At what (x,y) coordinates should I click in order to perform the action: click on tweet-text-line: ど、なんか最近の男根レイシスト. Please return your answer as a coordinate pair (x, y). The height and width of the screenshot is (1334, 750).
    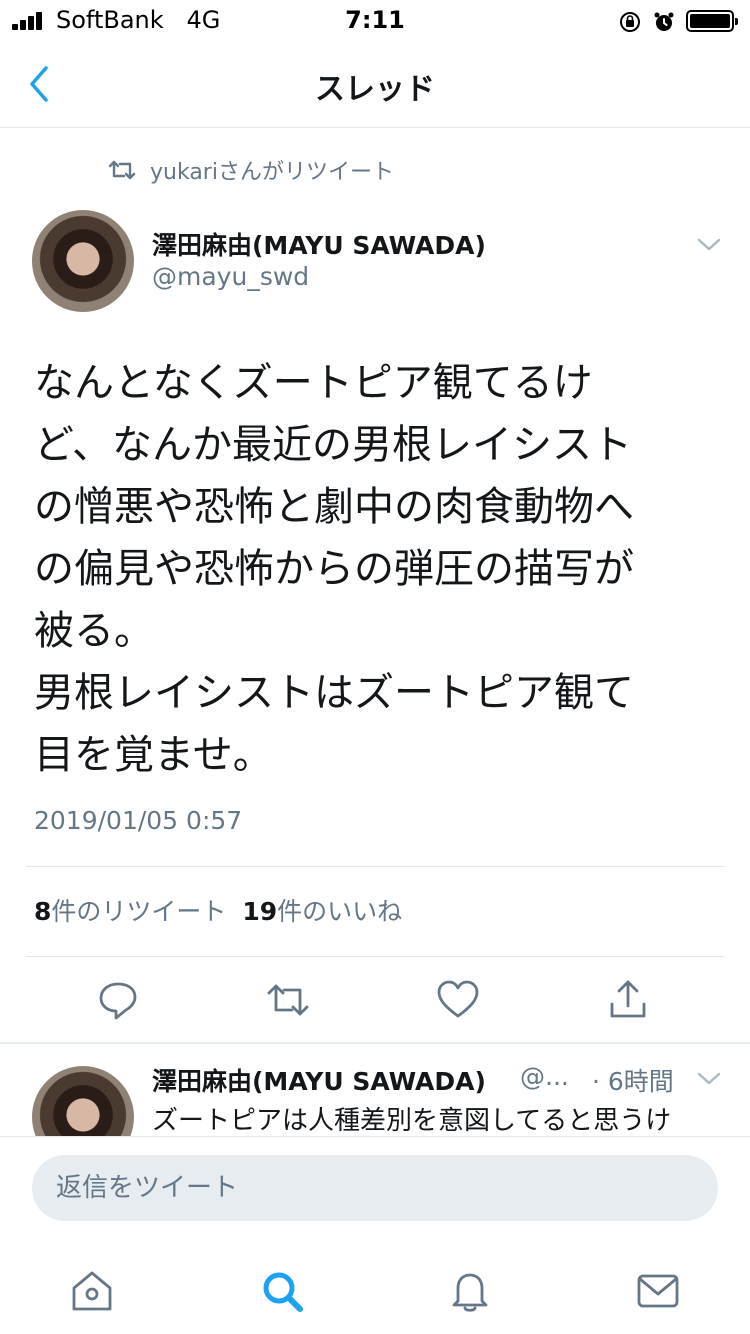
    Looking at the image, I should click on (333, 445).